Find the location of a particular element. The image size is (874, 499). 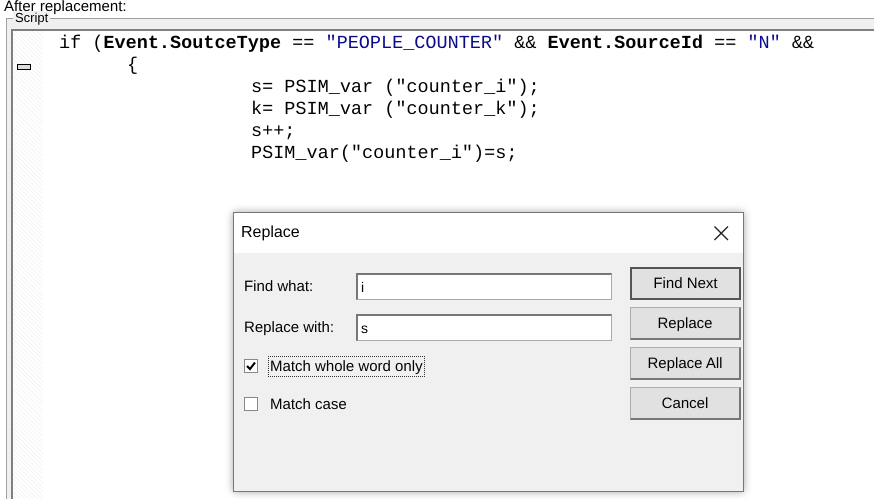

field-label: Replace with: is located at coordinates (290, 327).